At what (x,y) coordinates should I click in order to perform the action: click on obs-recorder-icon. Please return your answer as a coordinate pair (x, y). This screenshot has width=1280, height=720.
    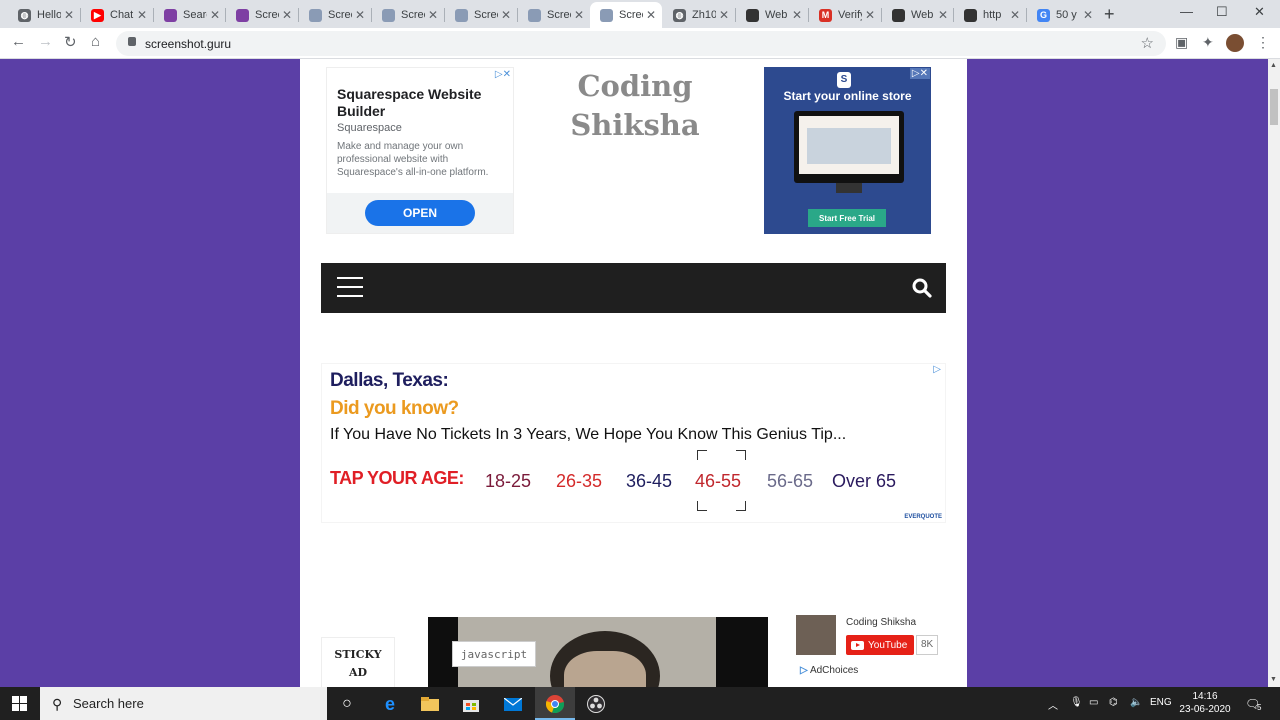
    Looking at the image, I should click on (596, 704).